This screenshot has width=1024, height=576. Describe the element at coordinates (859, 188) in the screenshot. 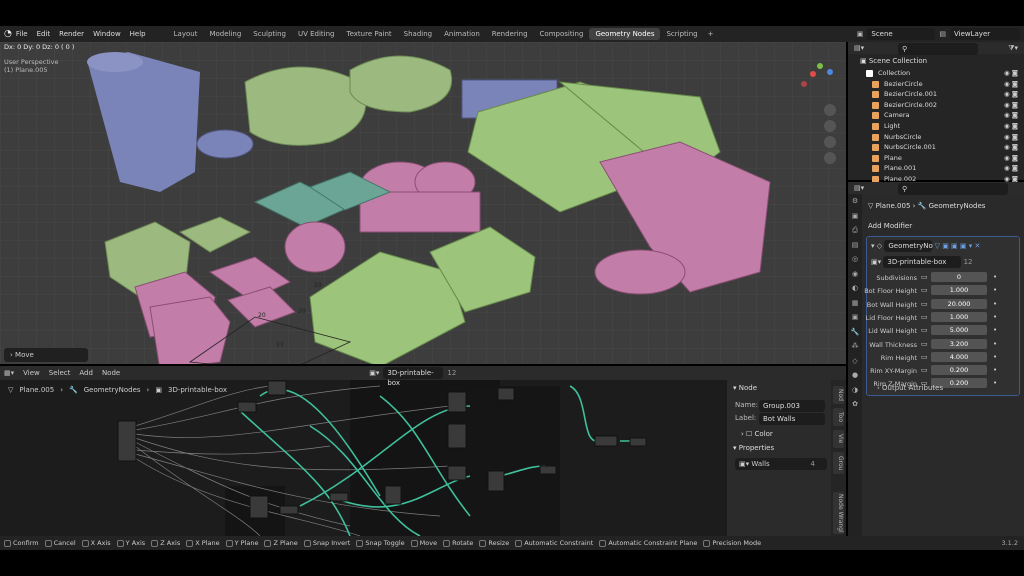

I see `properties-type-icon: ▤▾` at that location.